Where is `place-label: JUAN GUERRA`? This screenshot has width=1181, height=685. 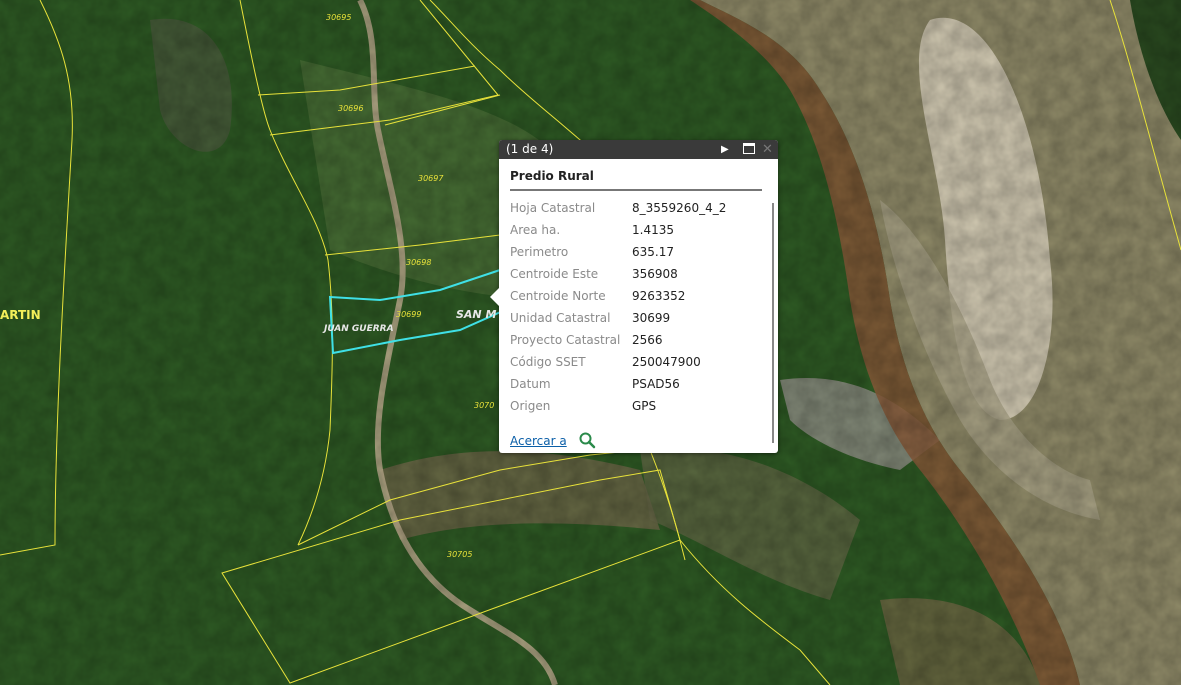
place-label: JUAN GUERRA is located at coordinates (358, 329).